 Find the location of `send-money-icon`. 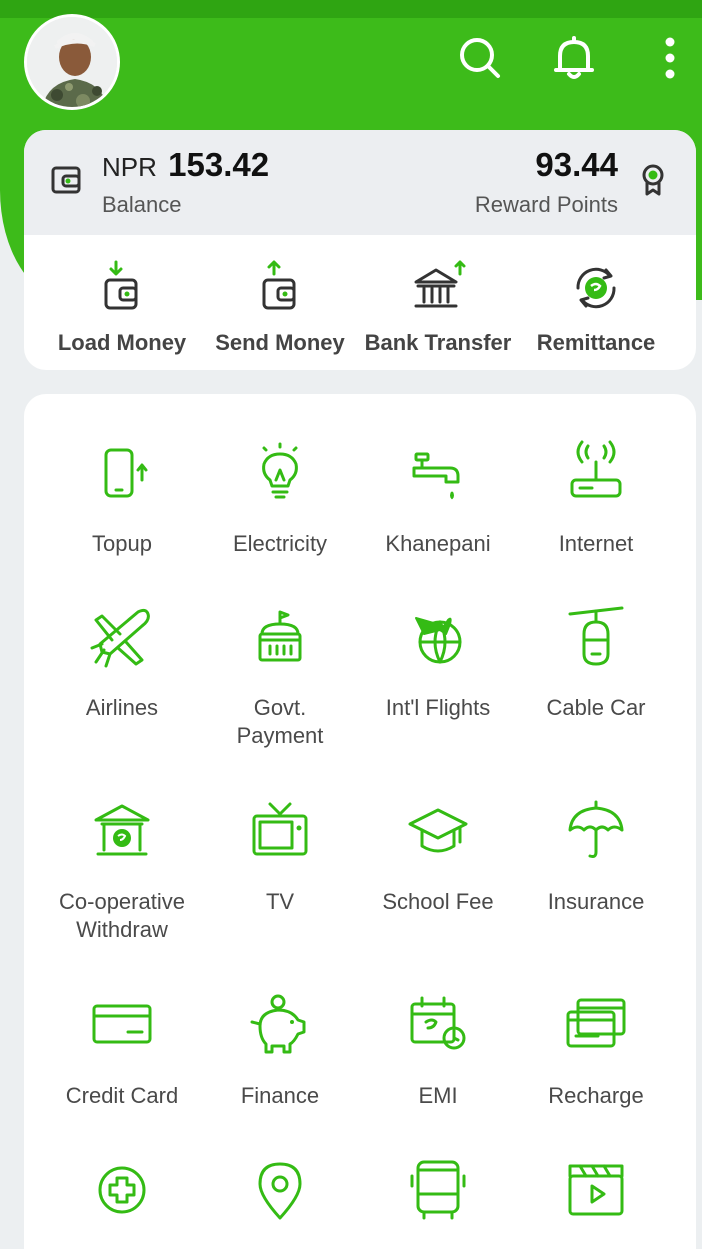

send-money-icon is located at coordinates (279, 285).